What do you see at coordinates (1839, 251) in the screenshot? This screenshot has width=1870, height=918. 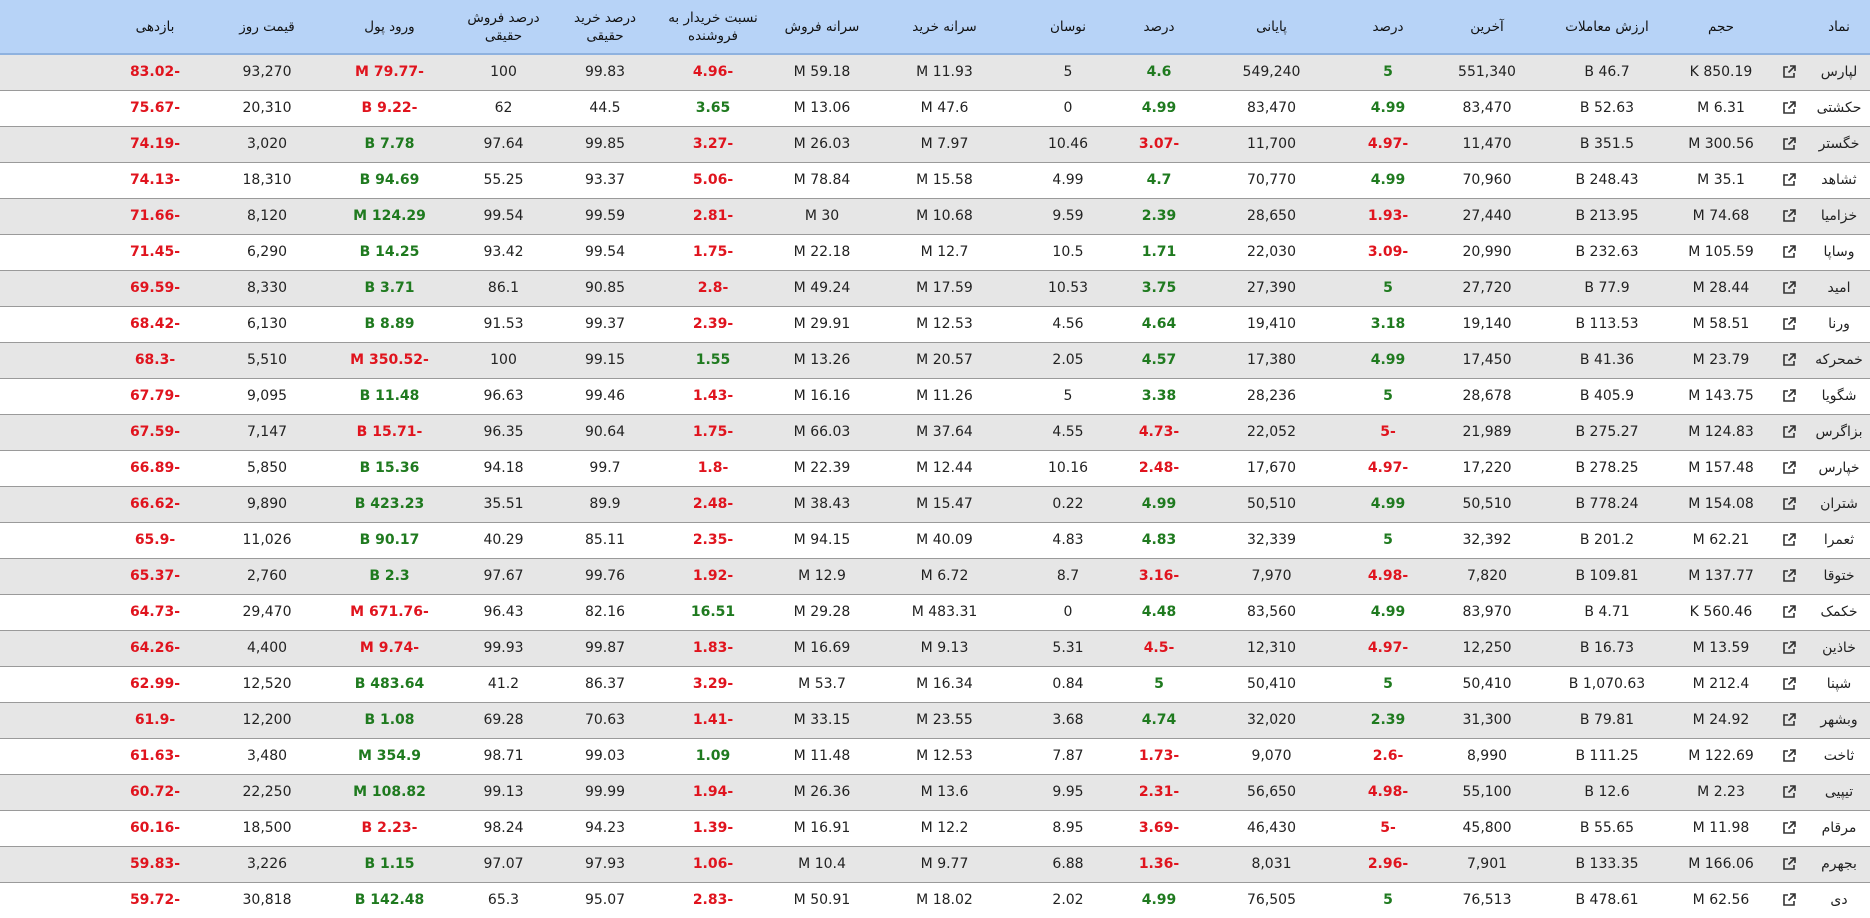 I see `cell-symbol: وساپا` at bounding box center [1839, 251].